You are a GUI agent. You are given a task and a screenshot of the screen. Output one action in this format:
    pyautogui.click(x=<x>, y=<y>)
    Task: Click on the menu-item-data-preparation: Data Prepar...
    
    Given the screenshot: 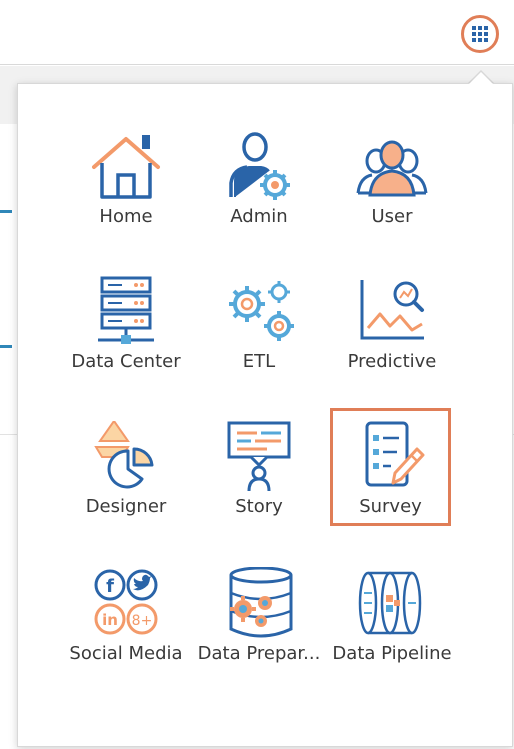 What is the action you would take?
    pyautogui.click(x=259, y=621)
    